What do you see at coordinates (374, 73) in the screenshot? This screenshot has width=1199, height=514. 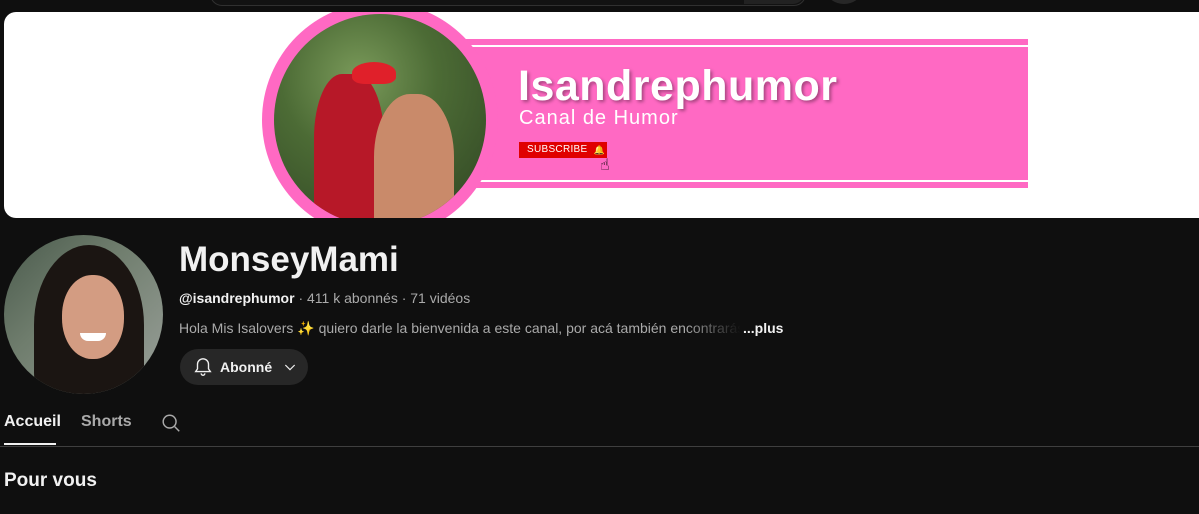 I see `banner-photo-flower-crown` at bounding box center [374, 73].